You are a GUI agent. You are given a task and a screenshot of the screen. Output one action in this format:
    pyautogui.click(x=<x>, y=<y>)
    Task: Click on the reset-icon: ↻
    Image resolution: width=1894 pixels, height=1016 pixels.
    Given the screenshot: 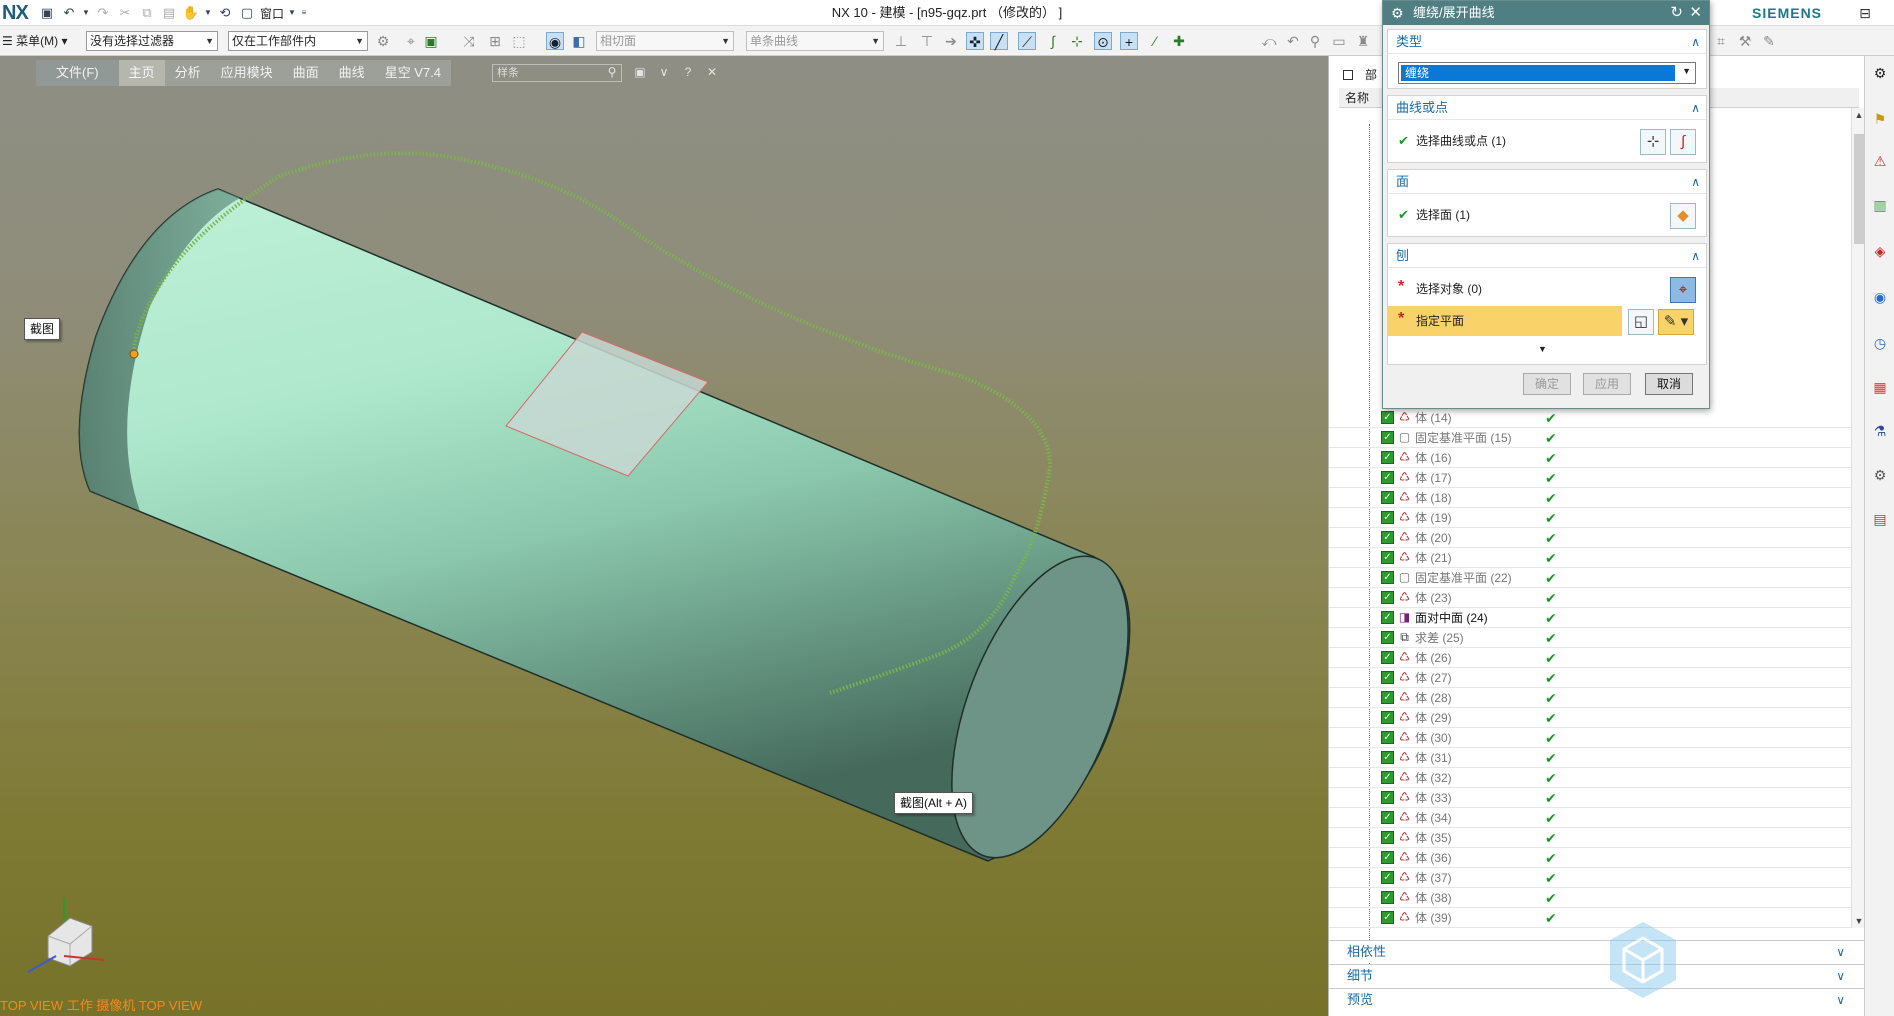 What is the action you would take?
    pyautogui.click(x=1676, y=13)
    